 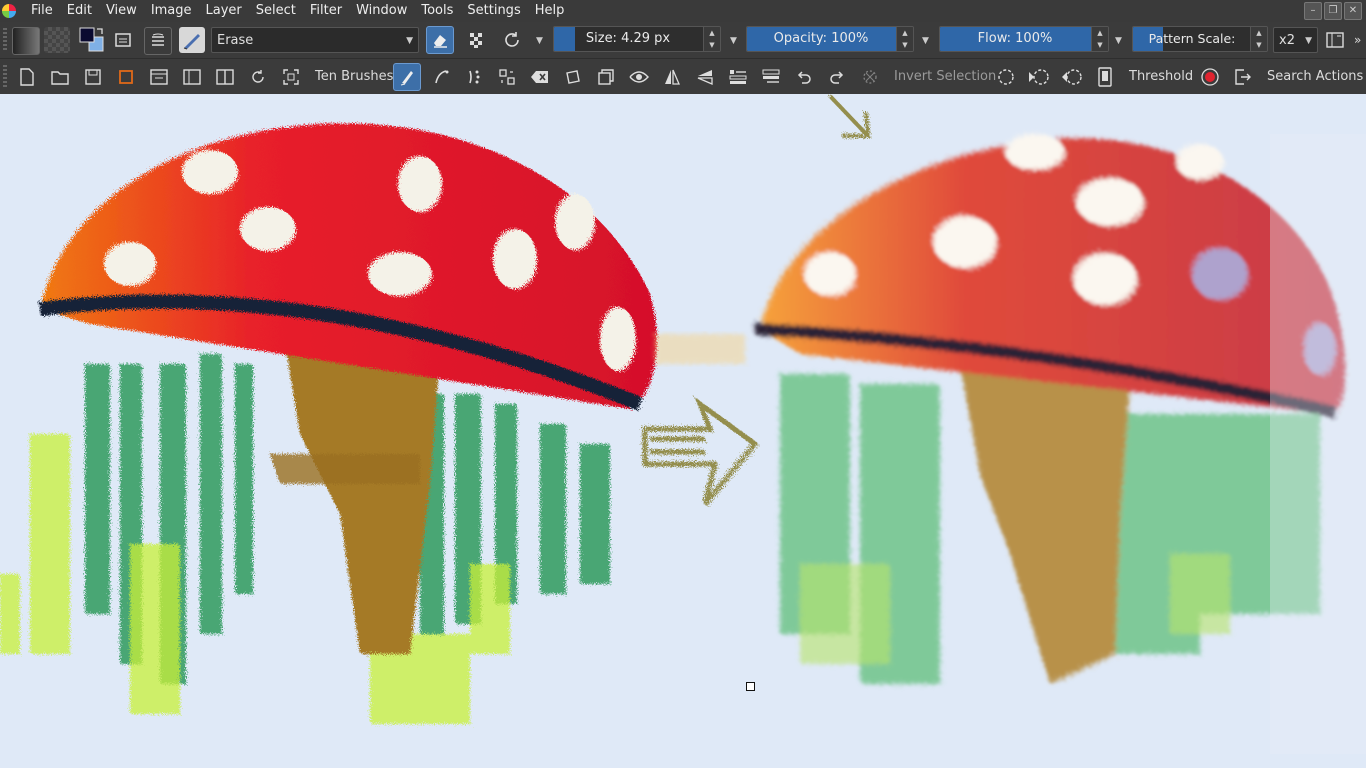 I want to click on opacity-slider-label: Opacity: 100%, so click(x=821, y=38).